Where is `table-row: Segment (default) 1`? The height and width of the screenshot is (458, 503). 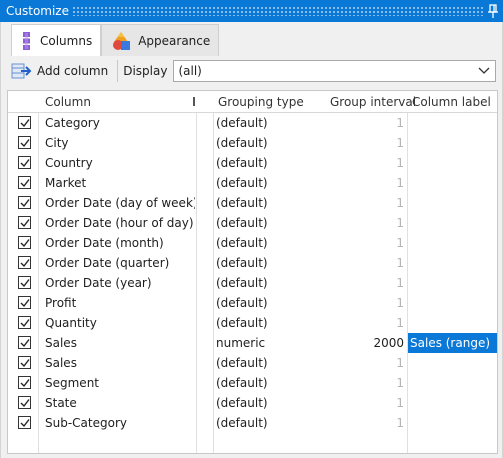 table-row: Segment (default) 1 is located at coordinates (252, 383).